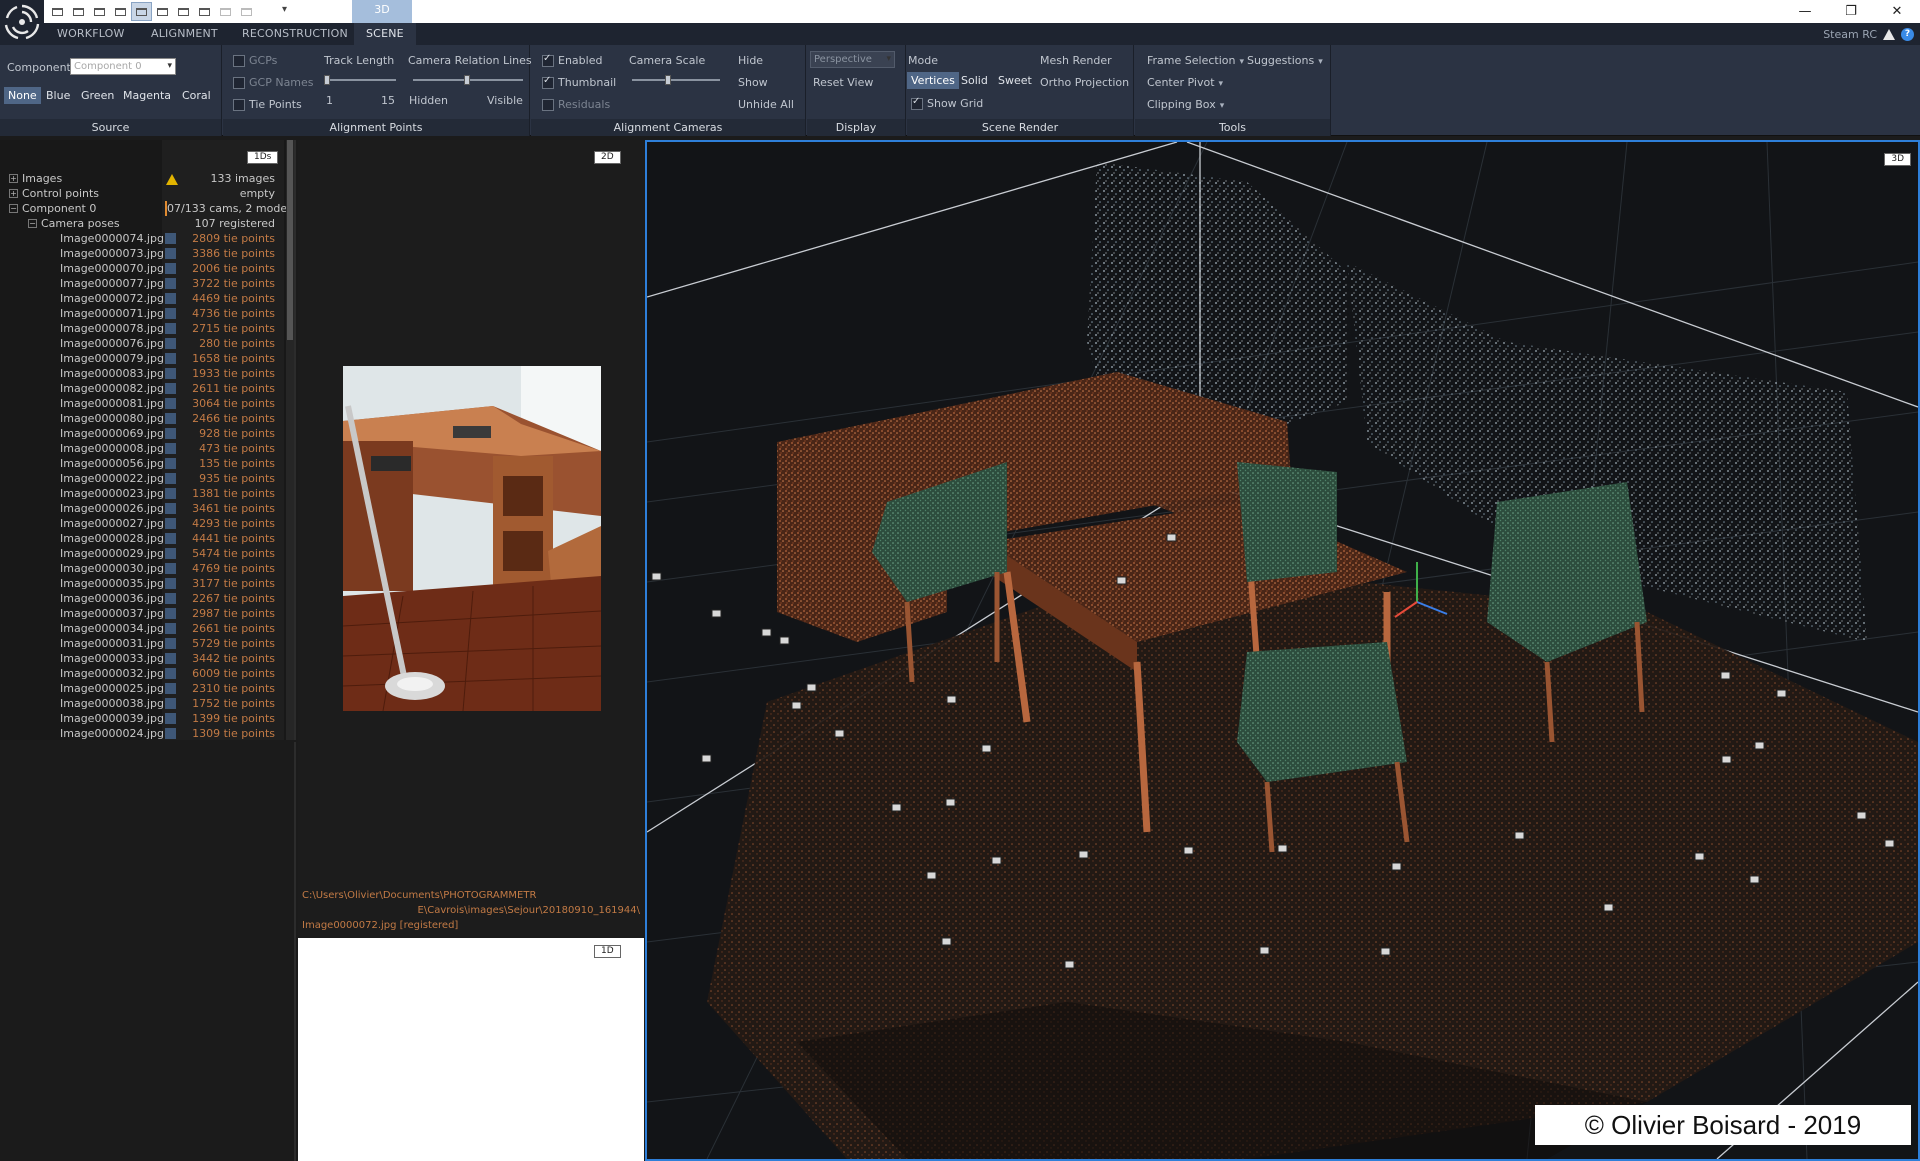  I want to click on layout-2-button, so click(78, 11).